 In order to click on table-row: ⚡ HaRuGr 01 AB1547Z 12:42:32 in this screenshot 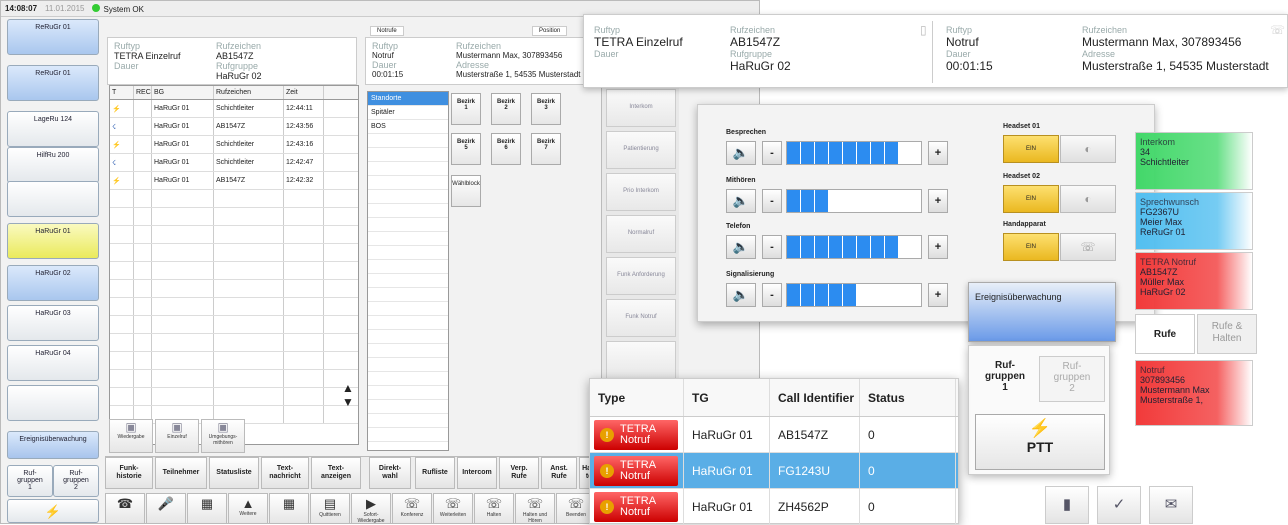, I will do `click(234, 181)`.